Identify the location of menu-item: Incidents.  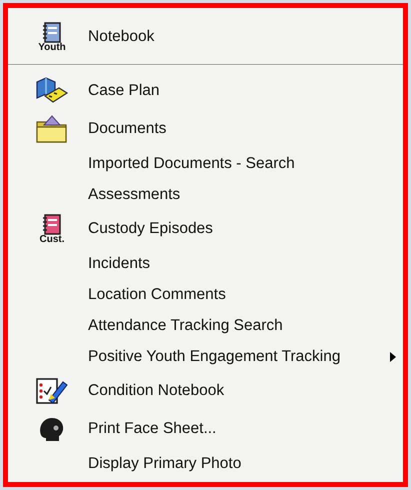
(205, 263).